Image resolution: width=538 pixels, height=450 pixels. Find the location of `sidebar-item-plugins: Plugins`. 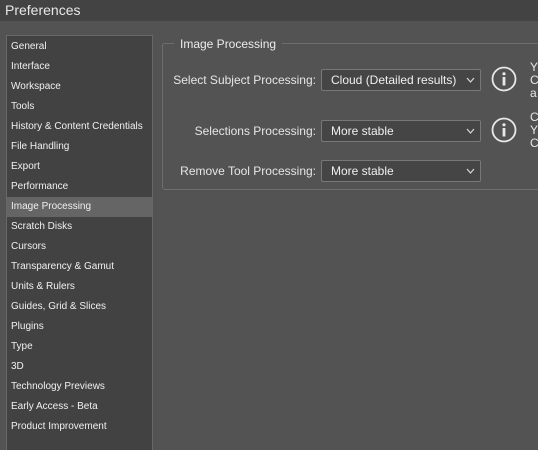

sidebar-item-plugins: Plugins is located at coordinates (79, 327).